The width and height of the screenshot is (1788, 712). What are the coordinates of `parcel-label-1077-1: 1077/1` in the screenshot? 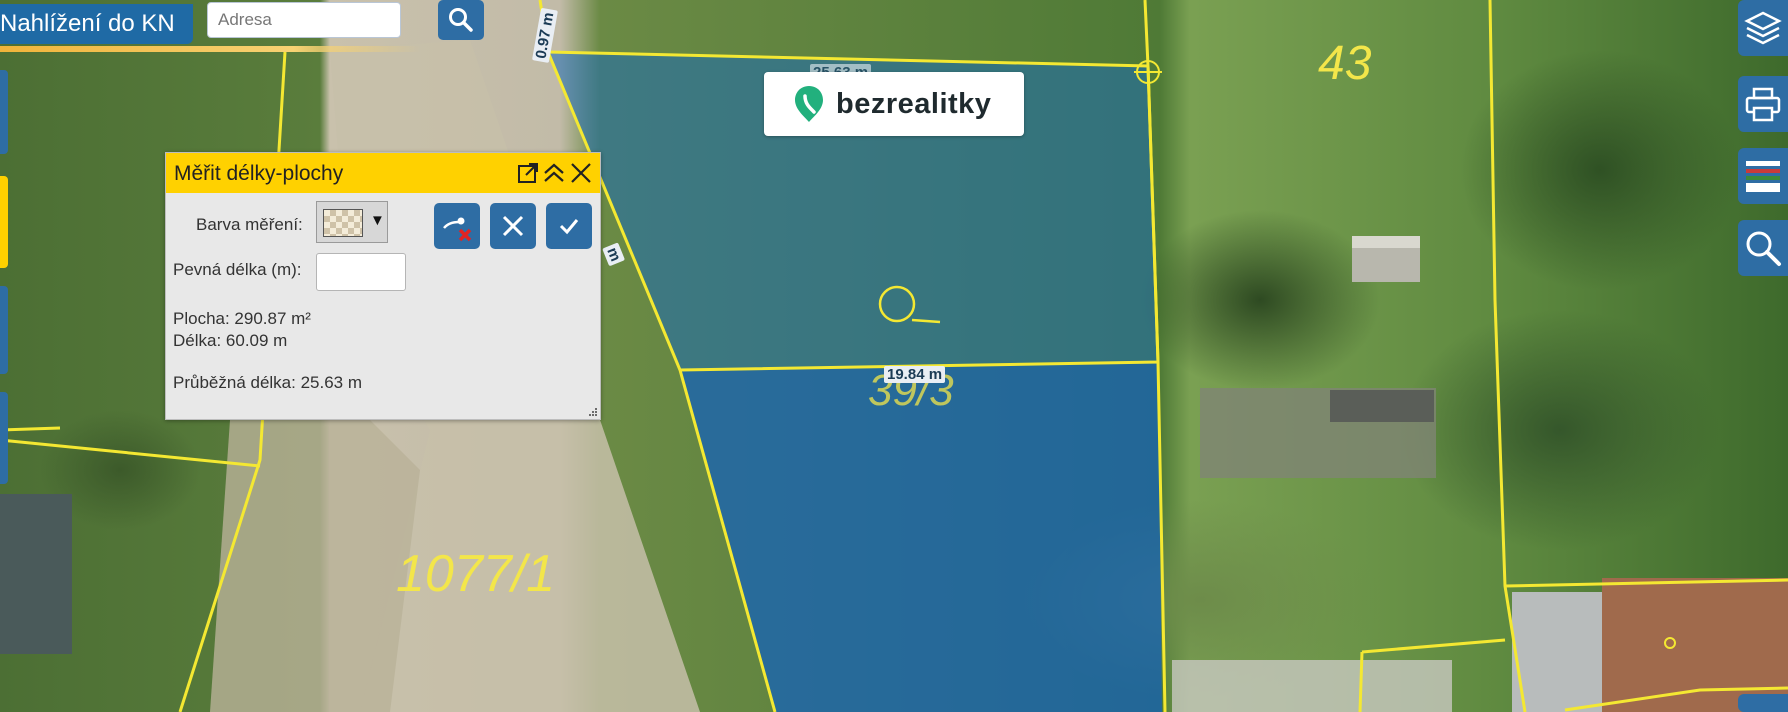 It's located at (476, 574).